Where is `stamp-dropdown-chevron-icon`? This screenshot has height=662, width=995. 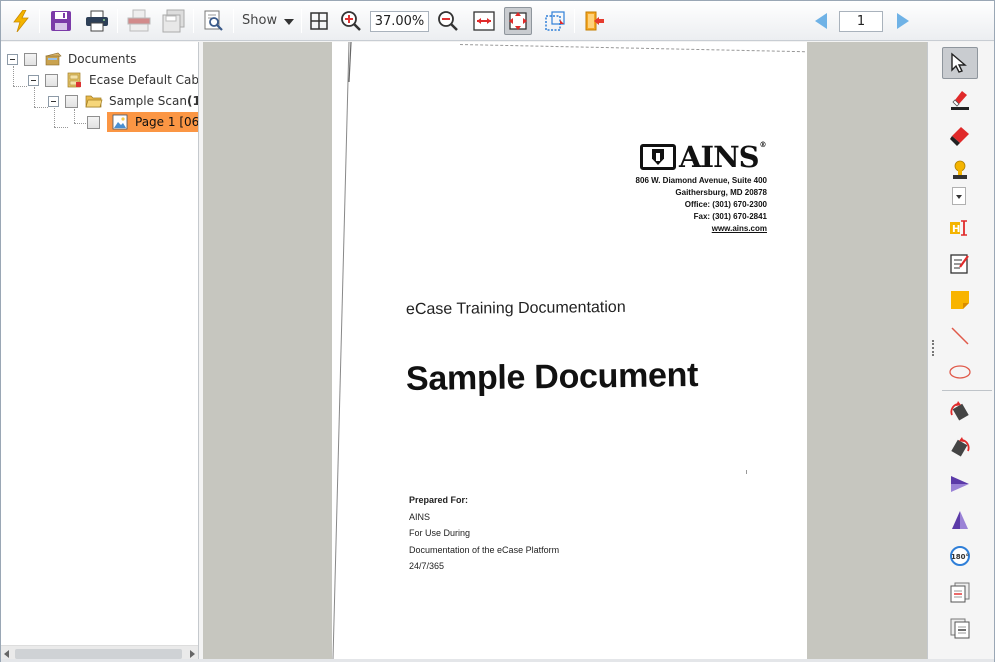
stamp-dropdown-chevron-icon is located at coordinates (959, 196).